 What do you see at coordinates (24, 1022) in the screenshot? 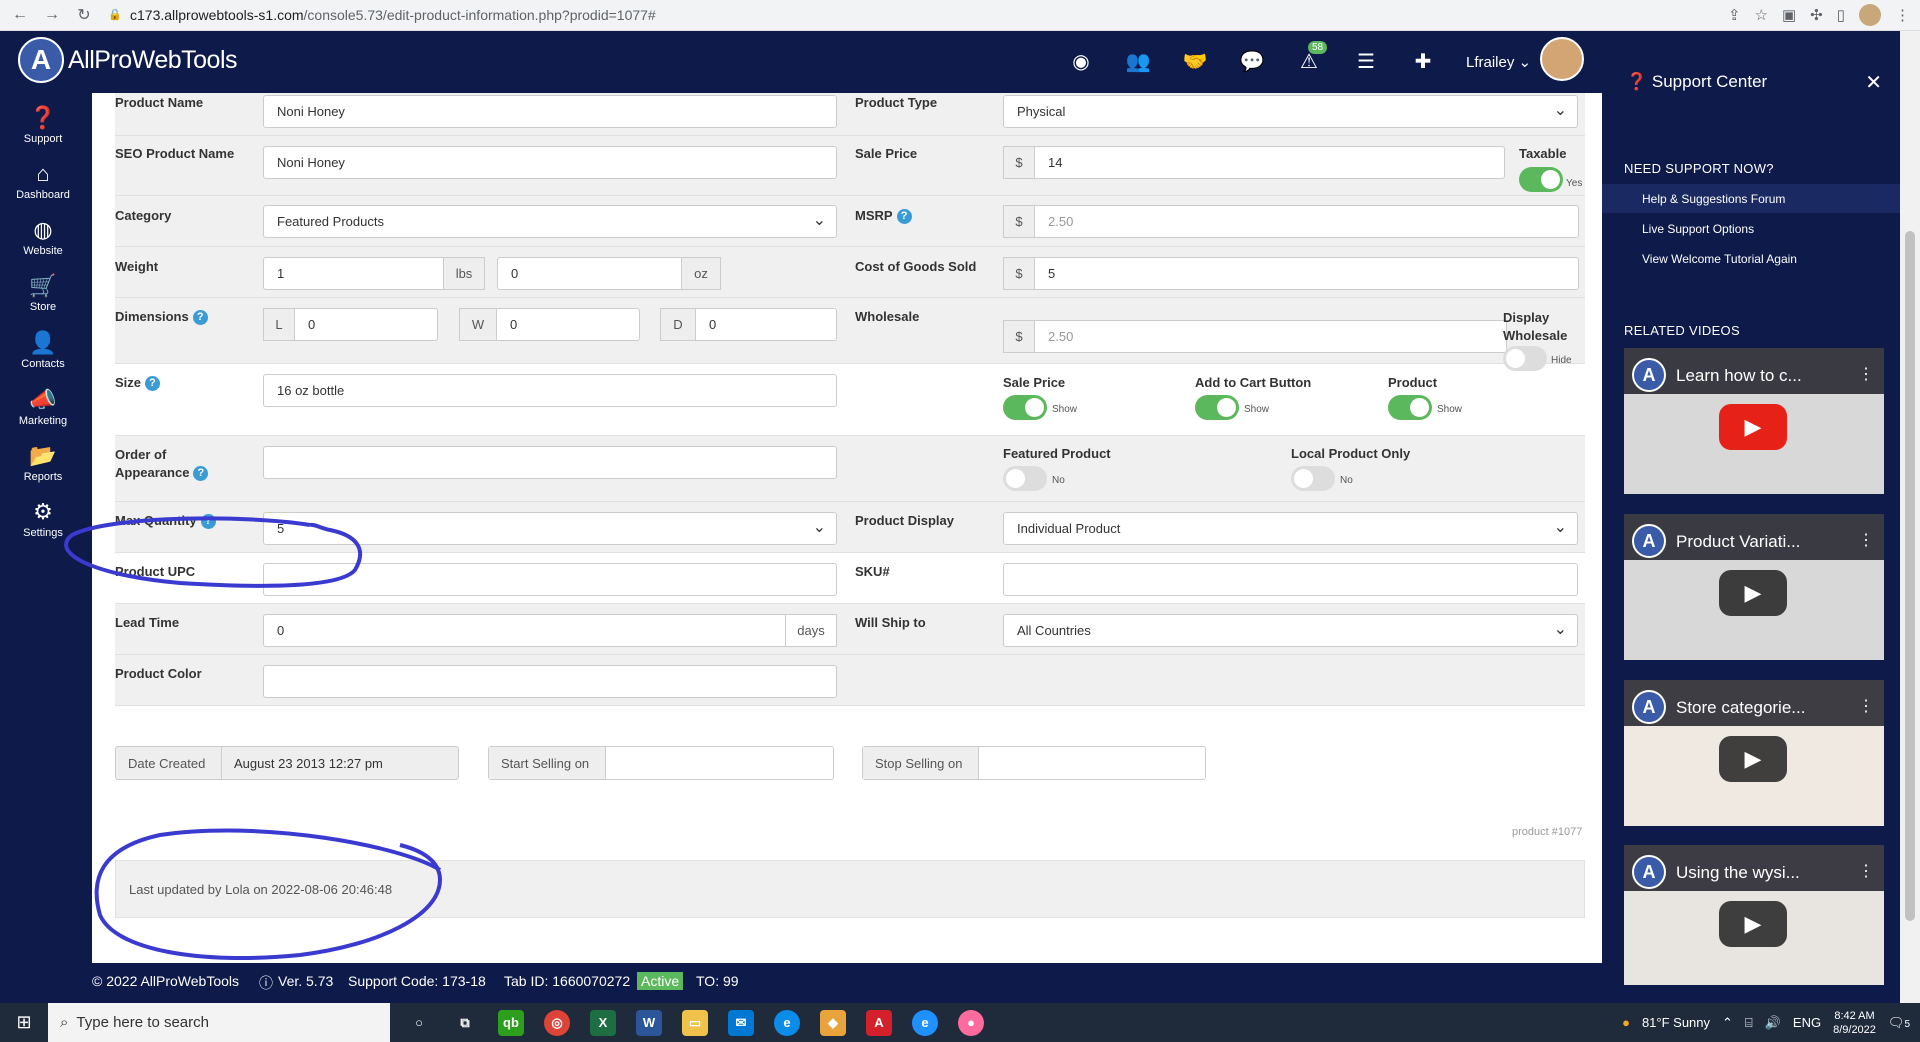
I see `windows-start-icon: ⊞` at bounding box center [24, 1022].